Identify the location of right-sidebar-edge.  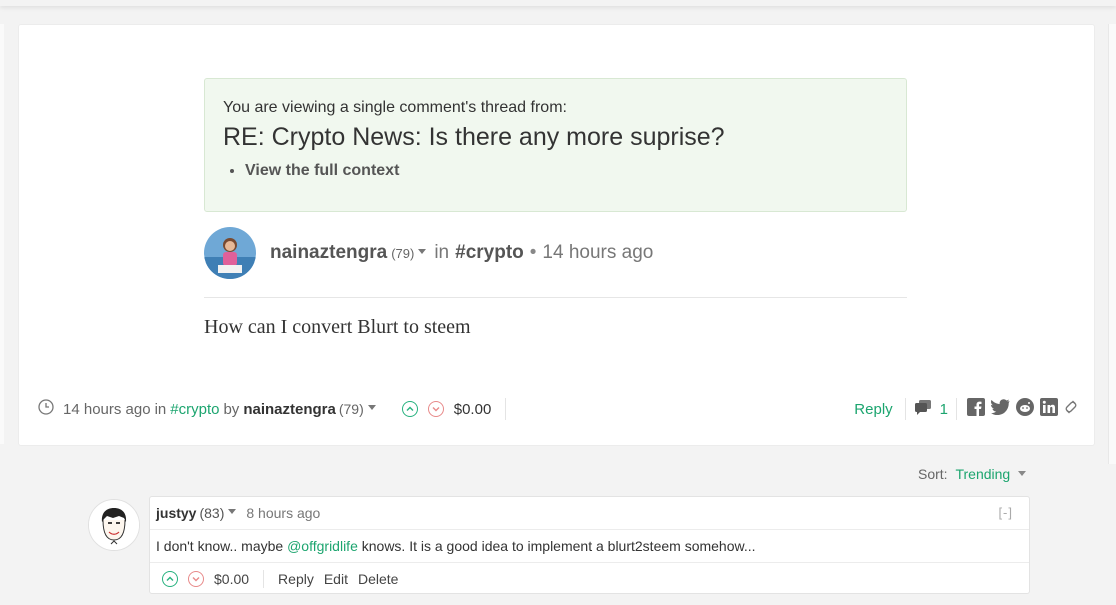
(1112, 244).